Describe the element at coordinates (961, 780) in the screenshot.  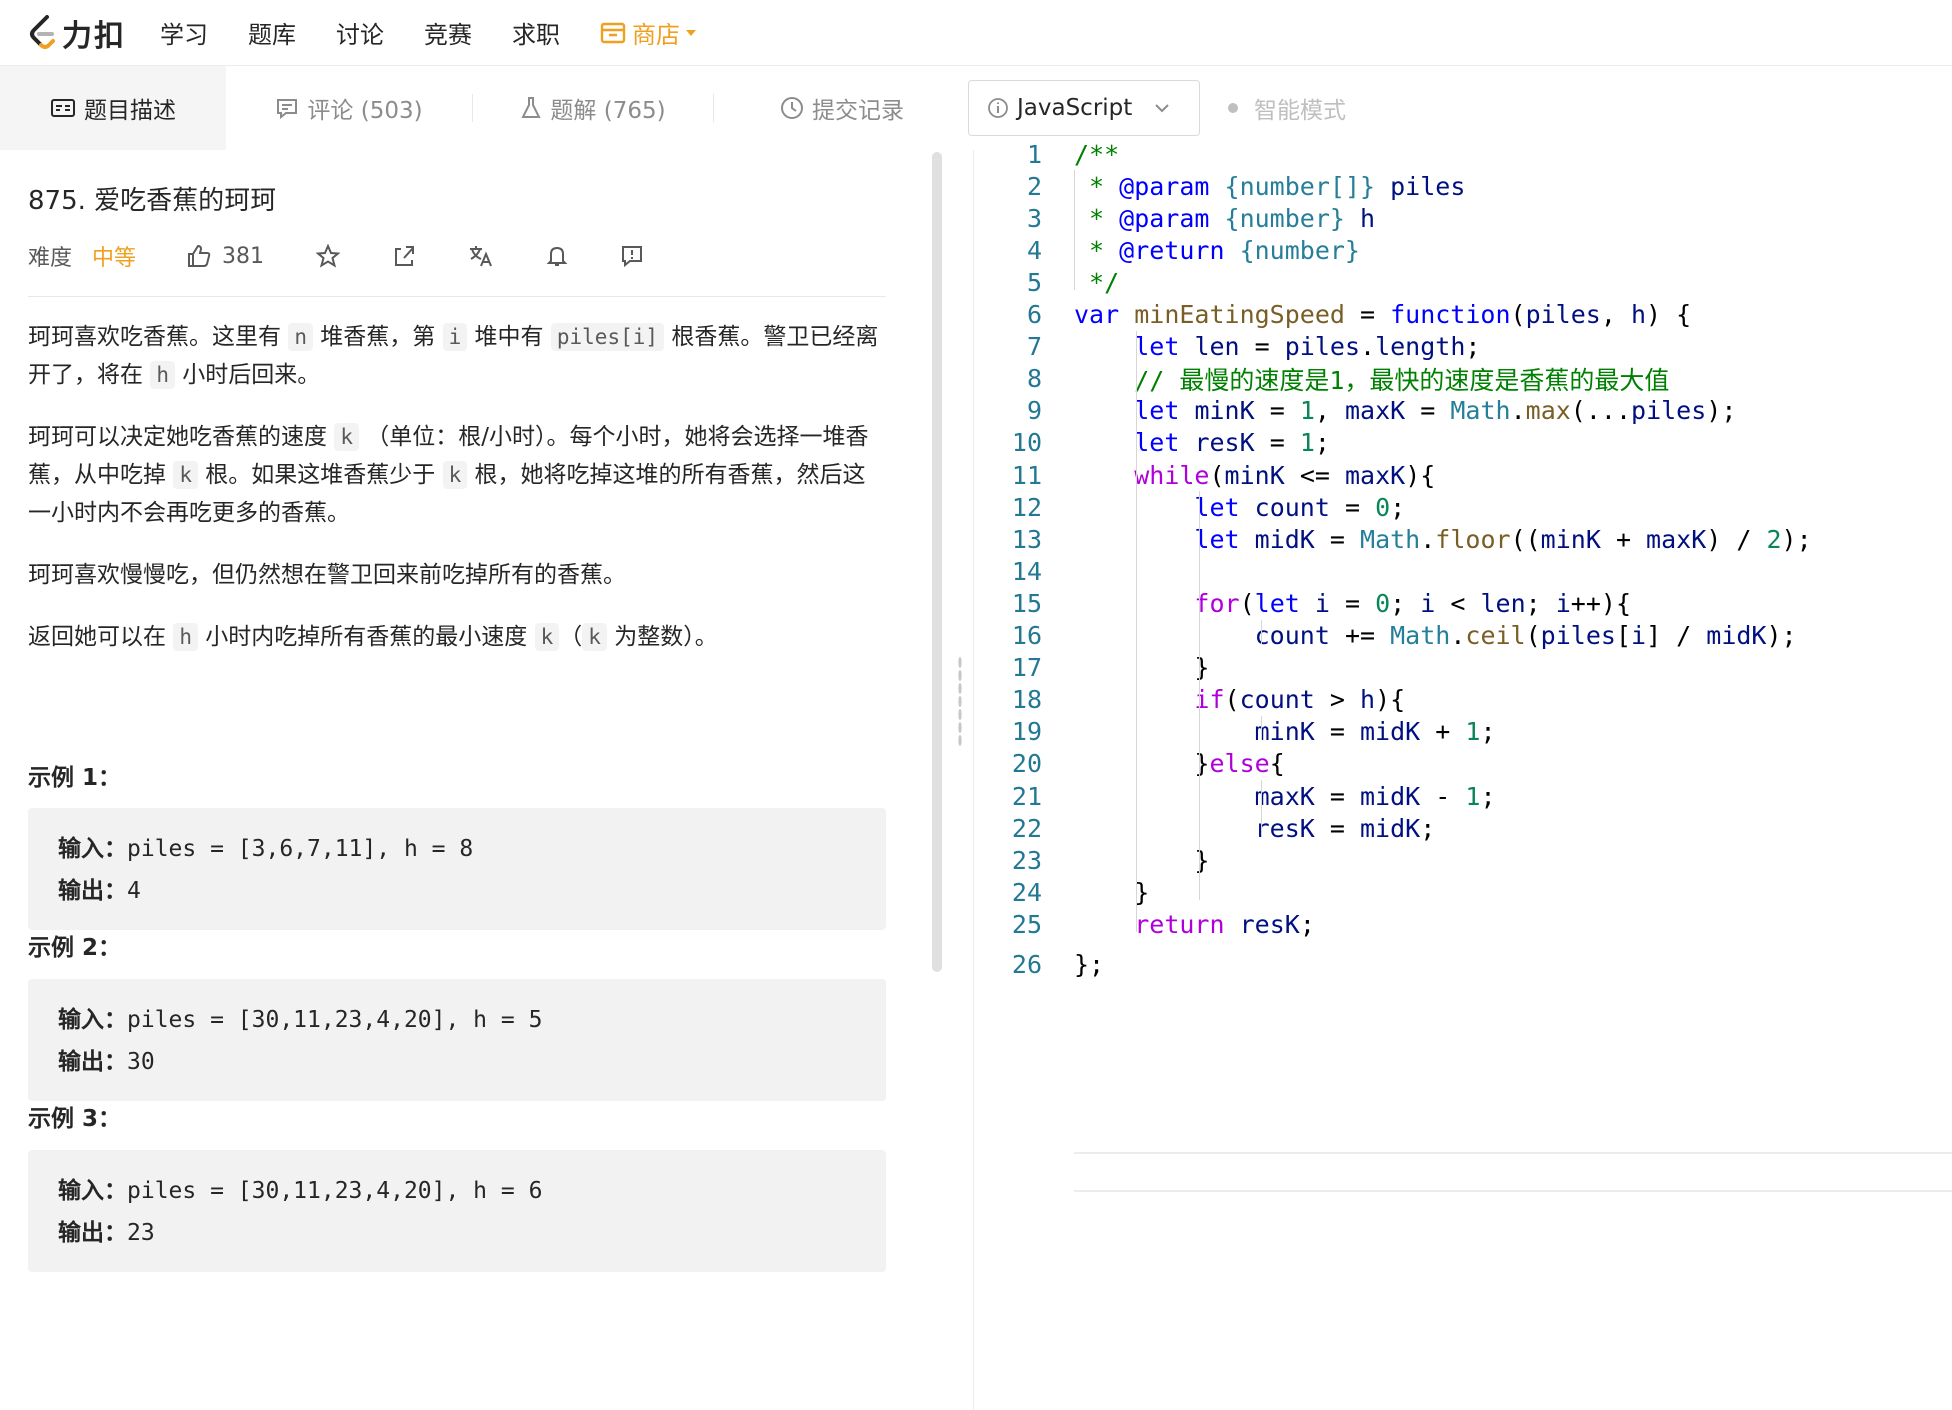
I see `panel-splitter` at that location.